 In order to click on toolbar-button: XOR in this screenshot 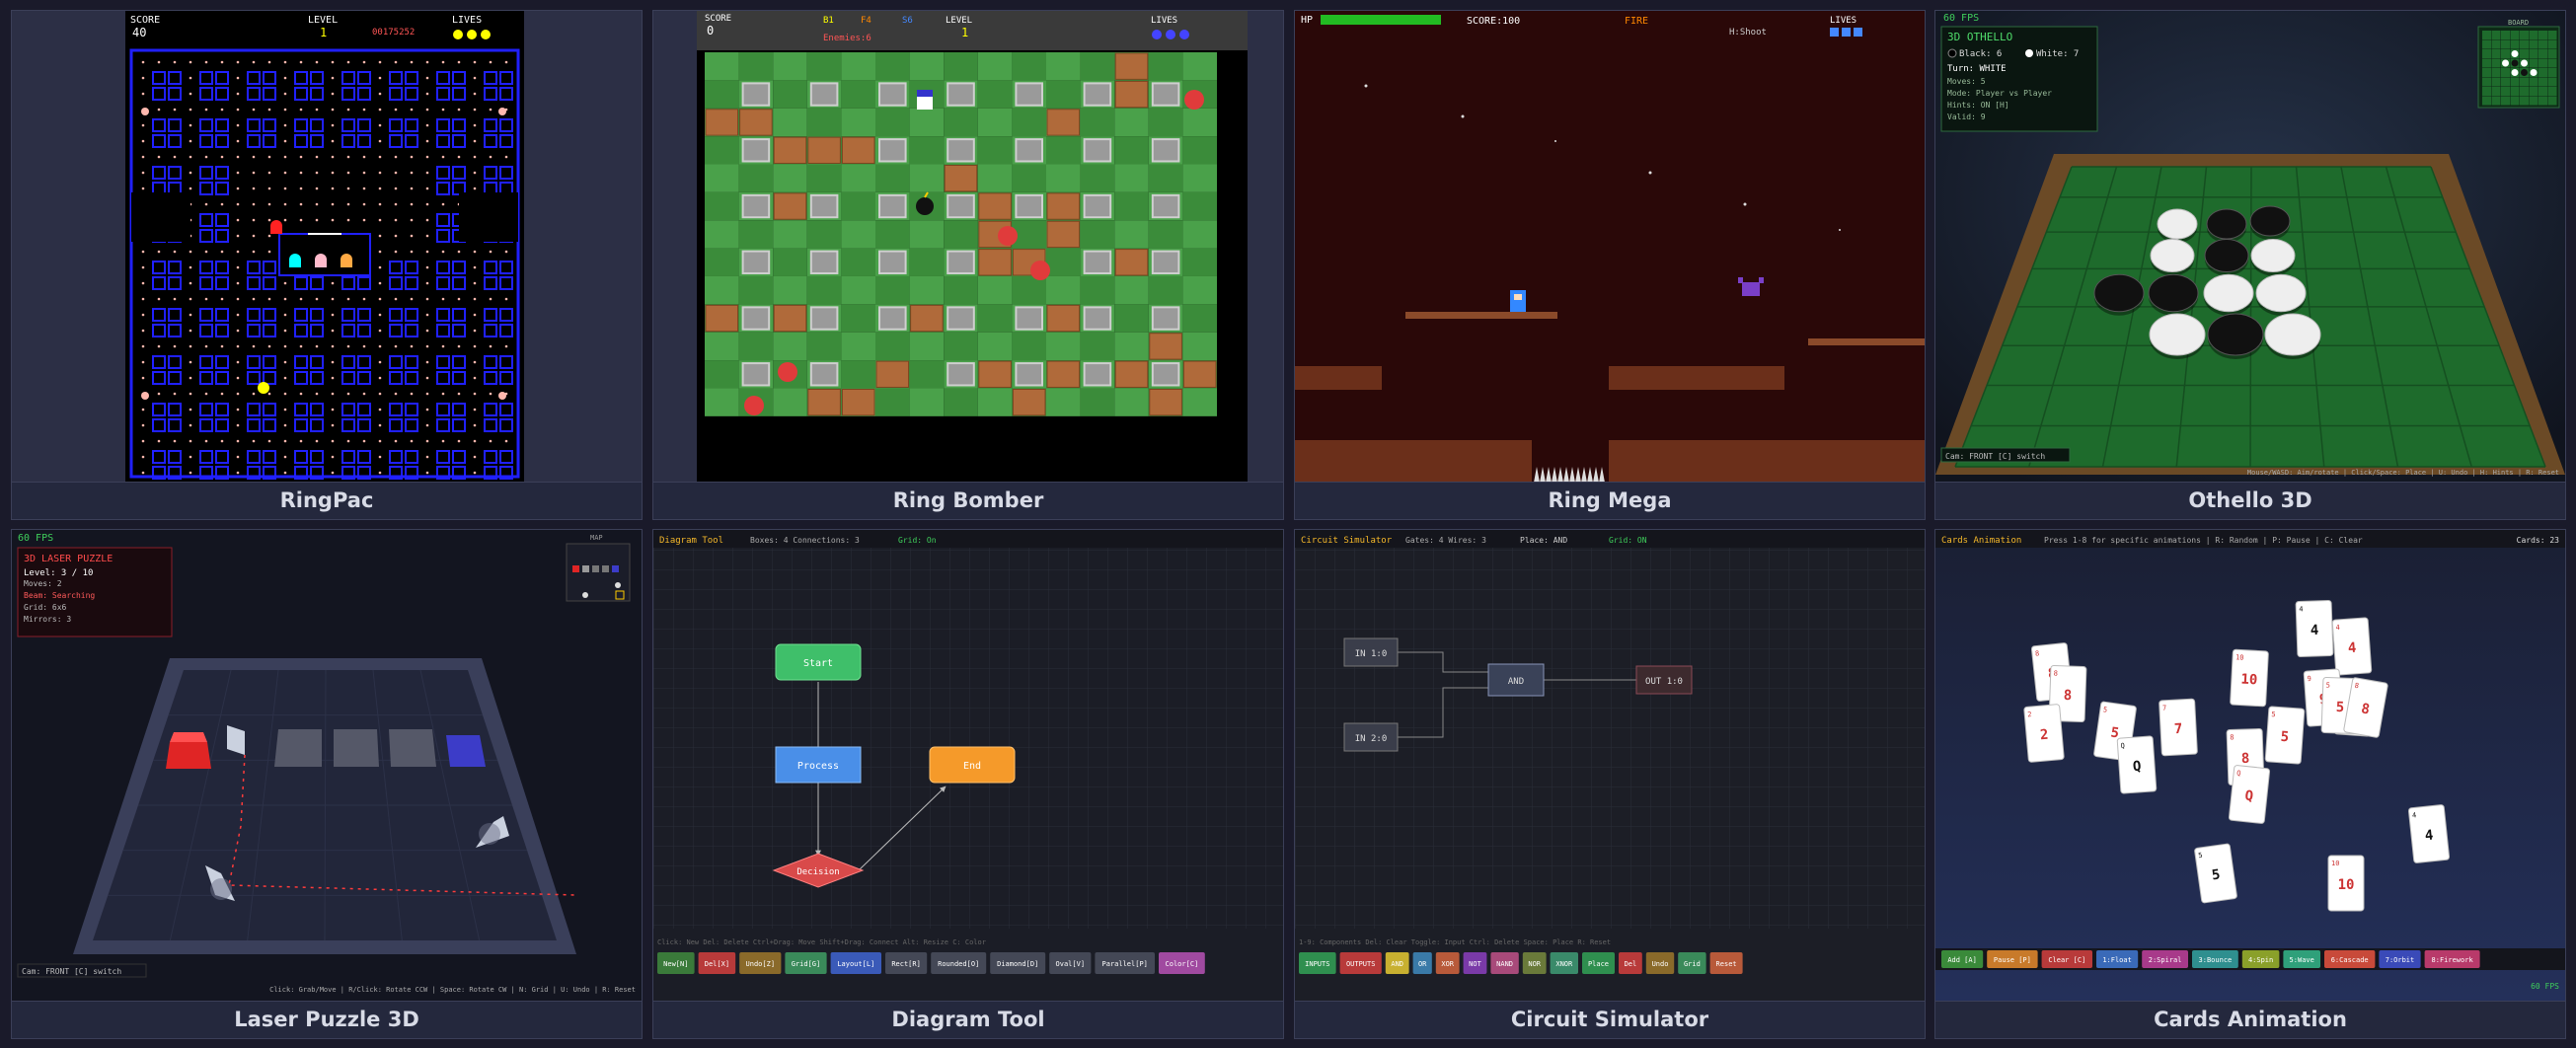, I will do `click(1447, 963)`.